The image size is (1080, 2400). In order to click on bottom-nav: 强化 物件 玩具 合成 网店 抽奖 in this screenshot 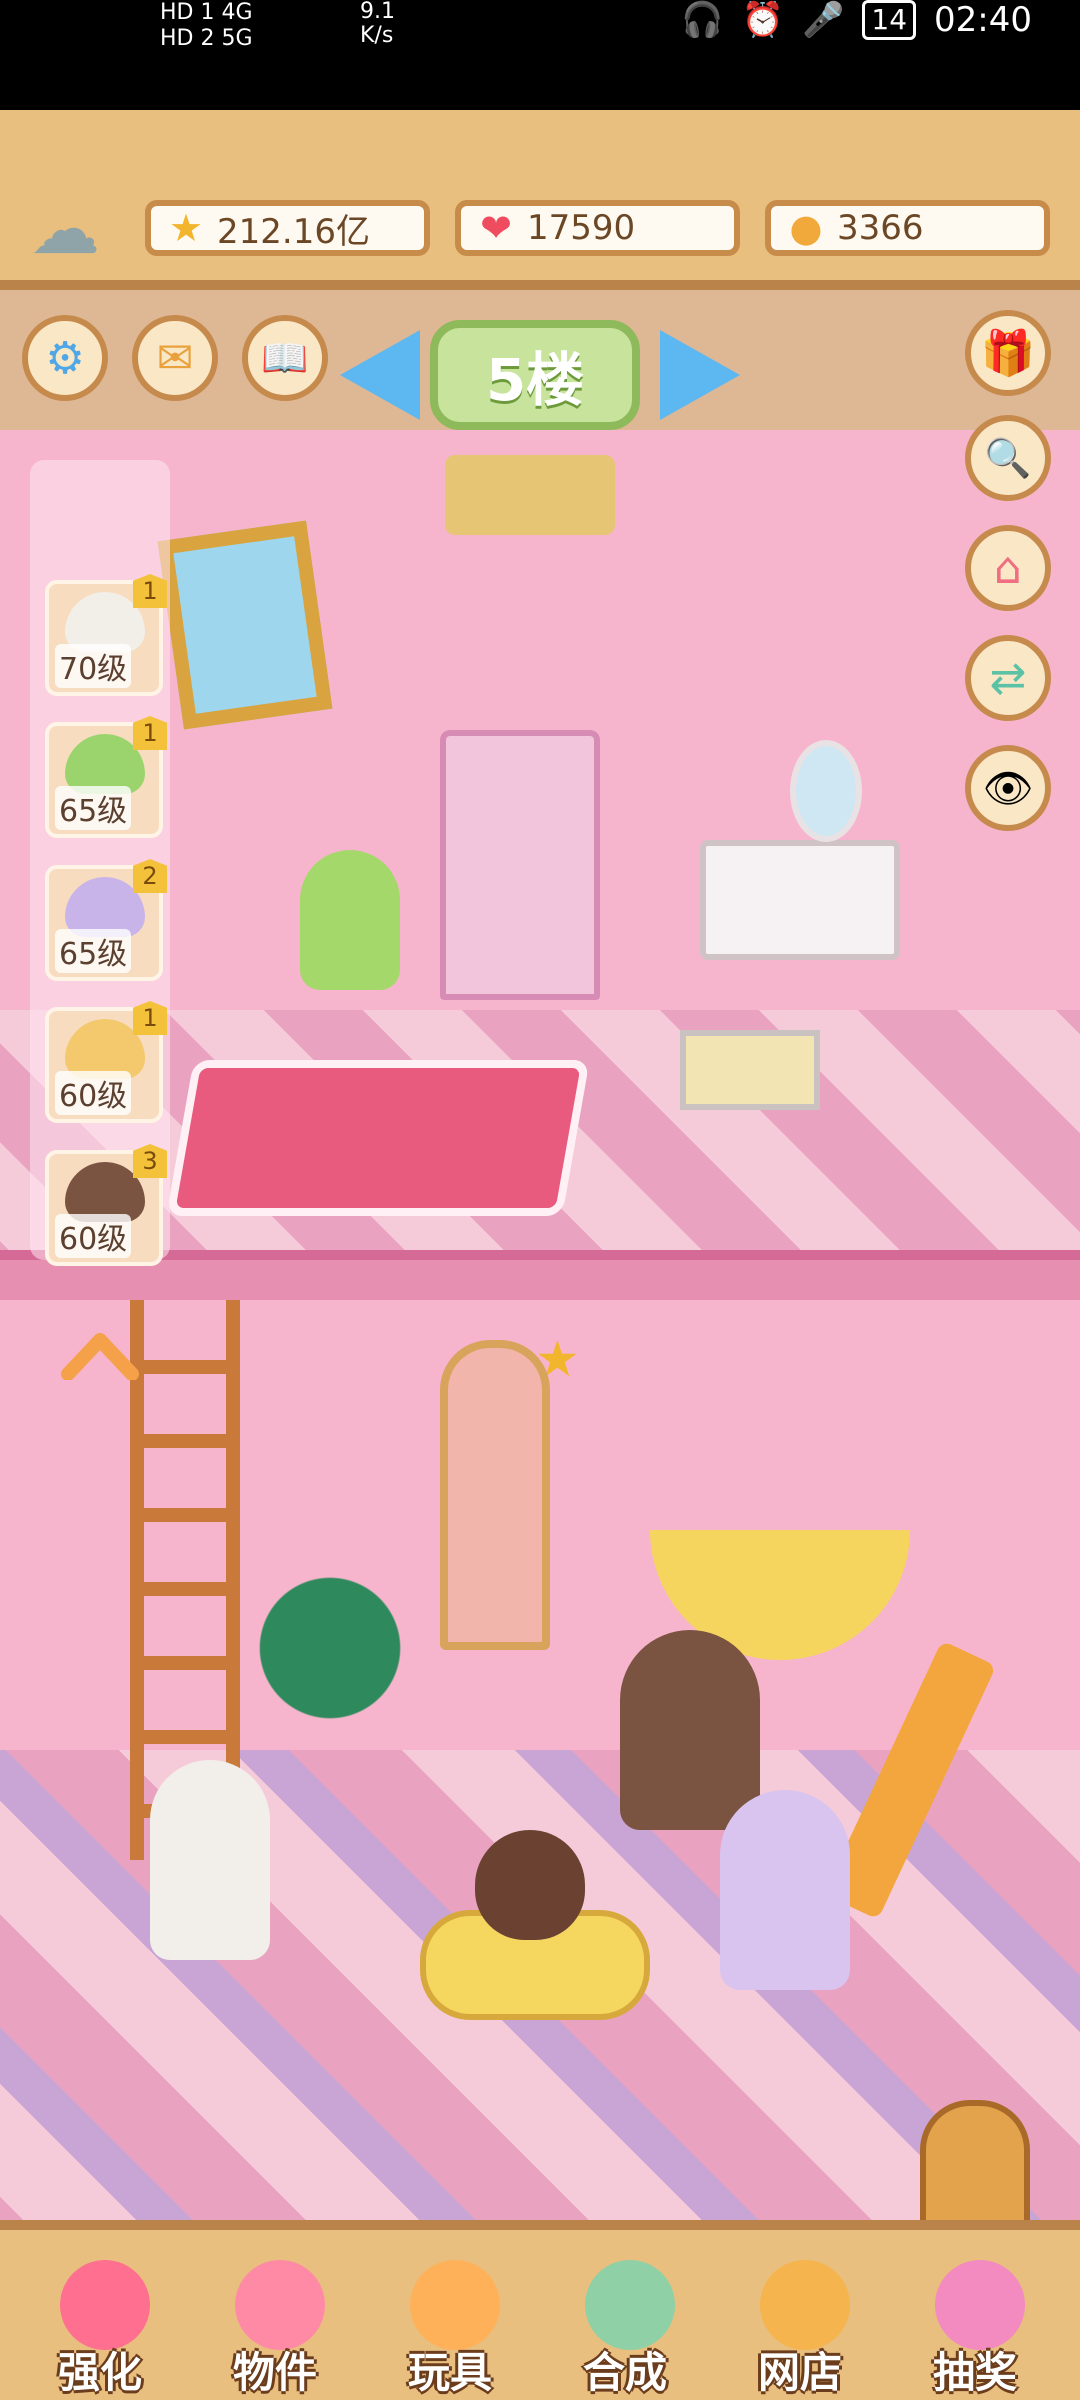, I will do `click(540, 2310)`.